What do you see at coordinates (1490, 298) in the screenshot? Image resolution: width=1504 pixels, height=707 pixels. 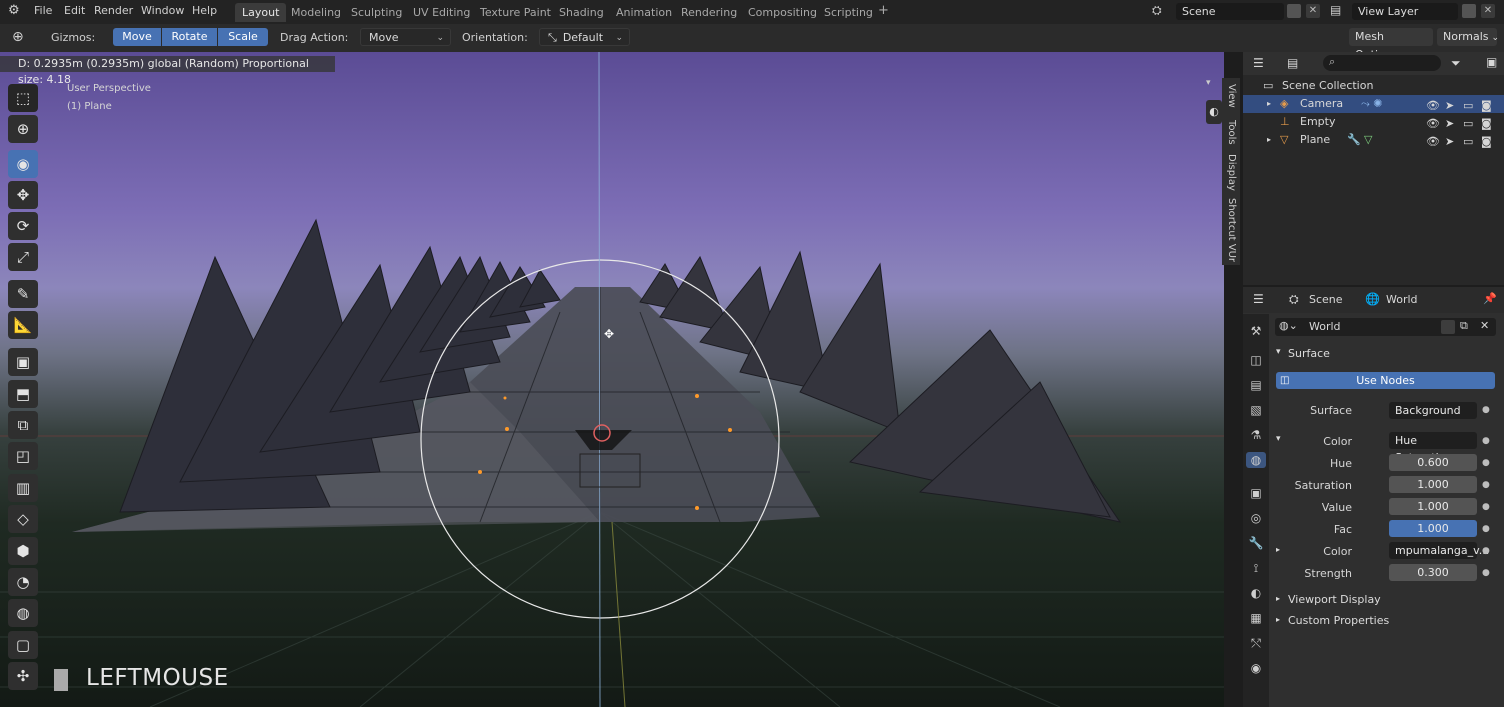 I see `pin-icon: 📌` at bounding box center [1490, 298].